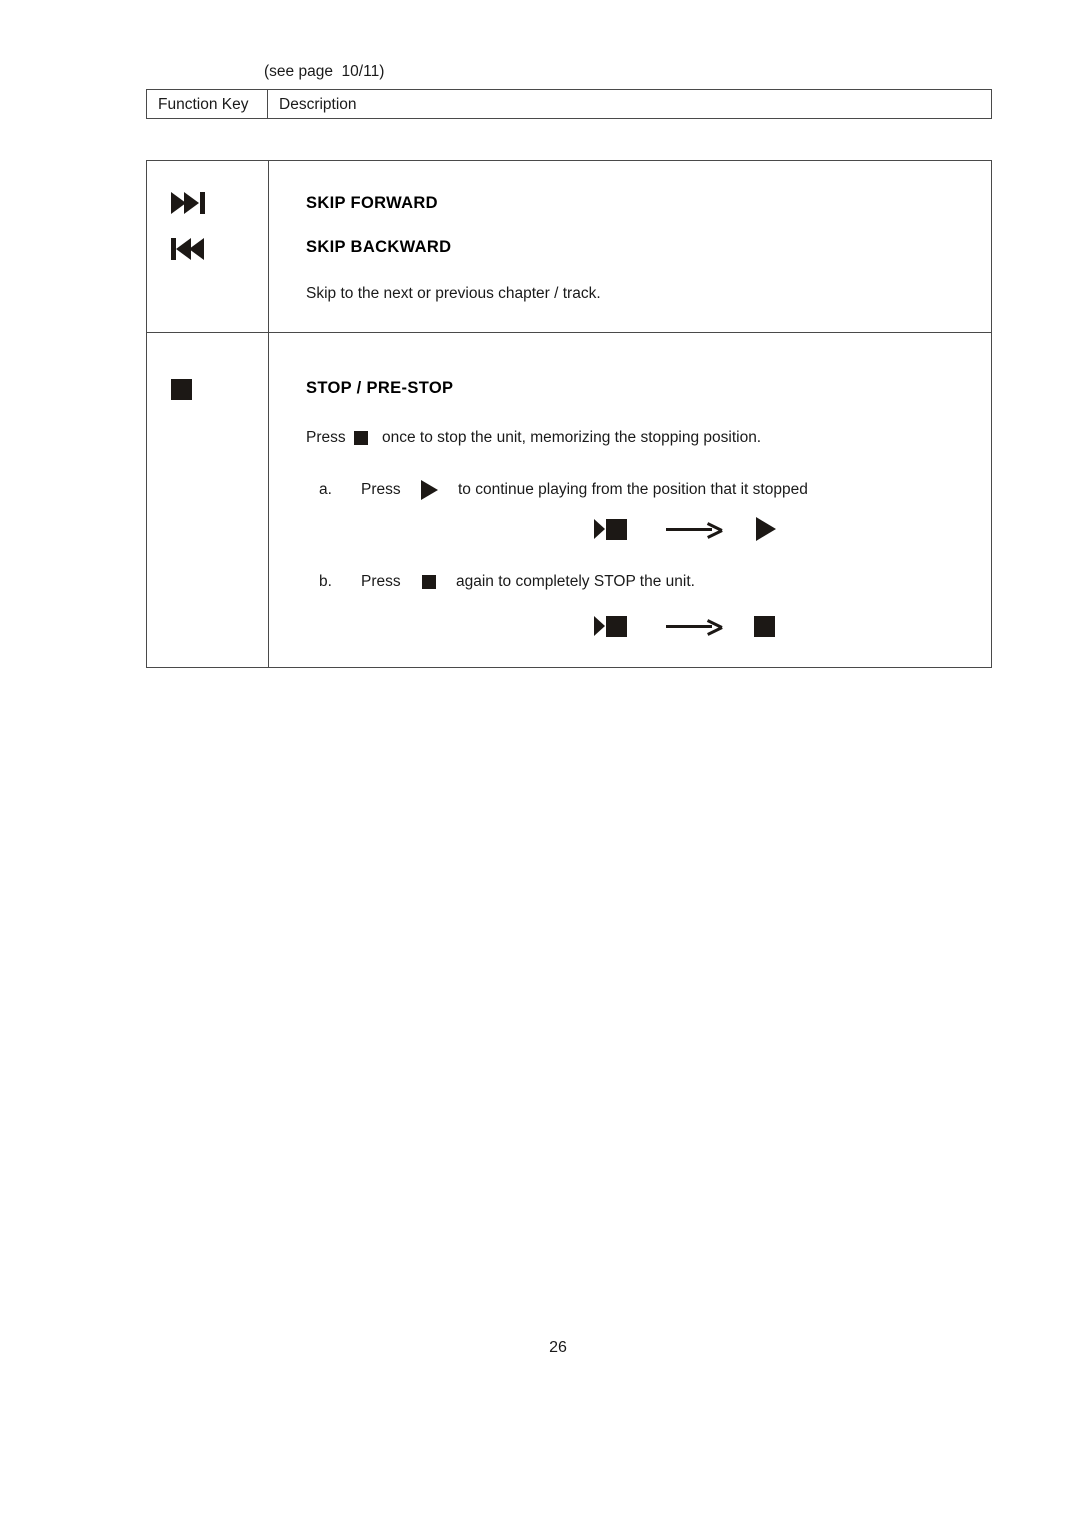 The width and height of the screenshot is (1080, 1528). I want to click on header-cell-function-key: Function Key, so click(207, 104).